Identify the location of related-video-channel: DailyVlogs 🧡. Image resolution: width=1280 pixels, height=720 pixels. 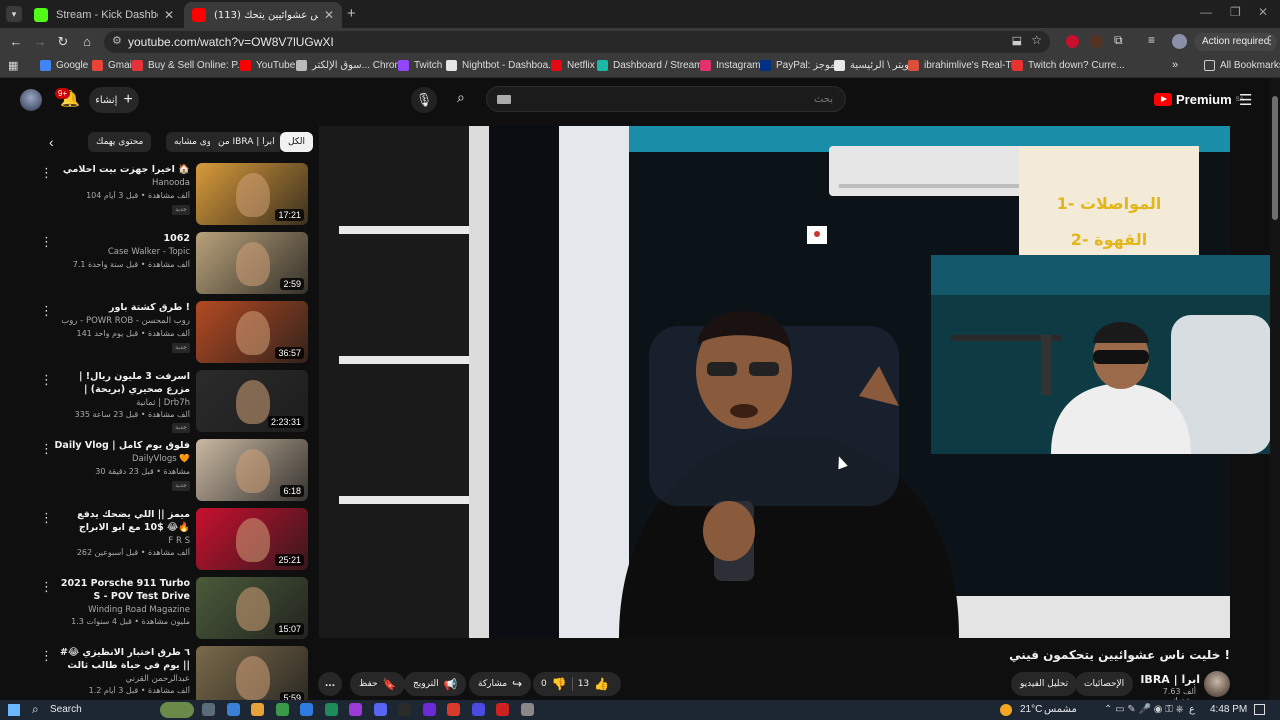
(122, 459).